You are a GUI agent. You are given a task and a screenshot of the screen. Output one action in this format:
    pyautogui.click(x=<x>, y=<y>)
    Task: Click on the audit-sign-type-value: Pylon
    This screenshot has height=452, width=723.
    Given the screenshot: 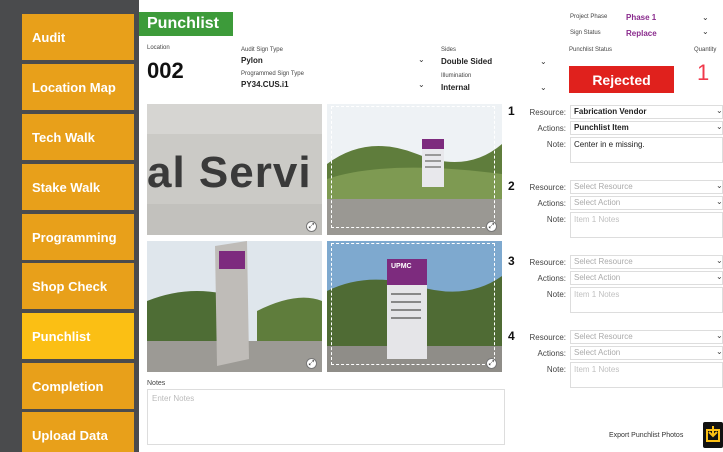 What is the action you would take?
    pyautogui.click(x=252, y=60)
    